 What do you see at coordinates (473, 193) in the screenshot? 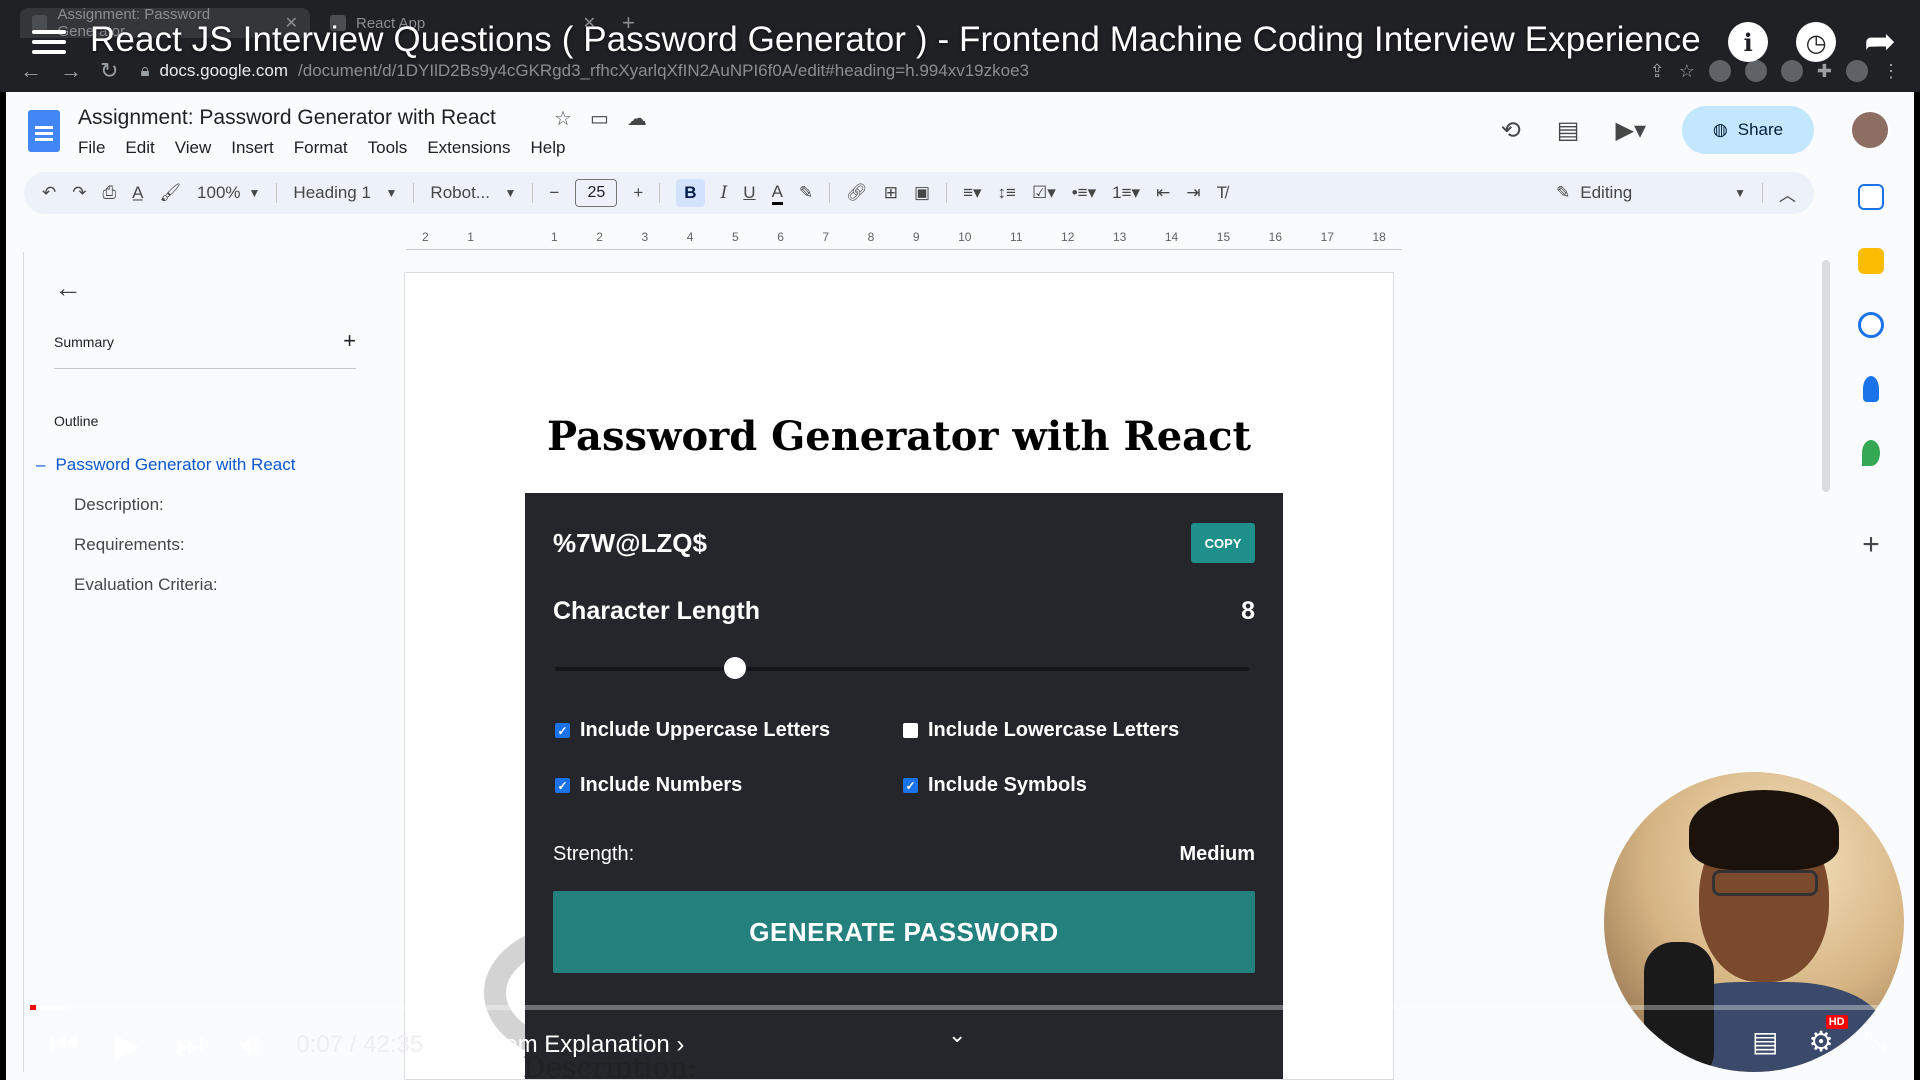
I see `font-dropdown: Robot... ▼` at bounding box center [473, 193].